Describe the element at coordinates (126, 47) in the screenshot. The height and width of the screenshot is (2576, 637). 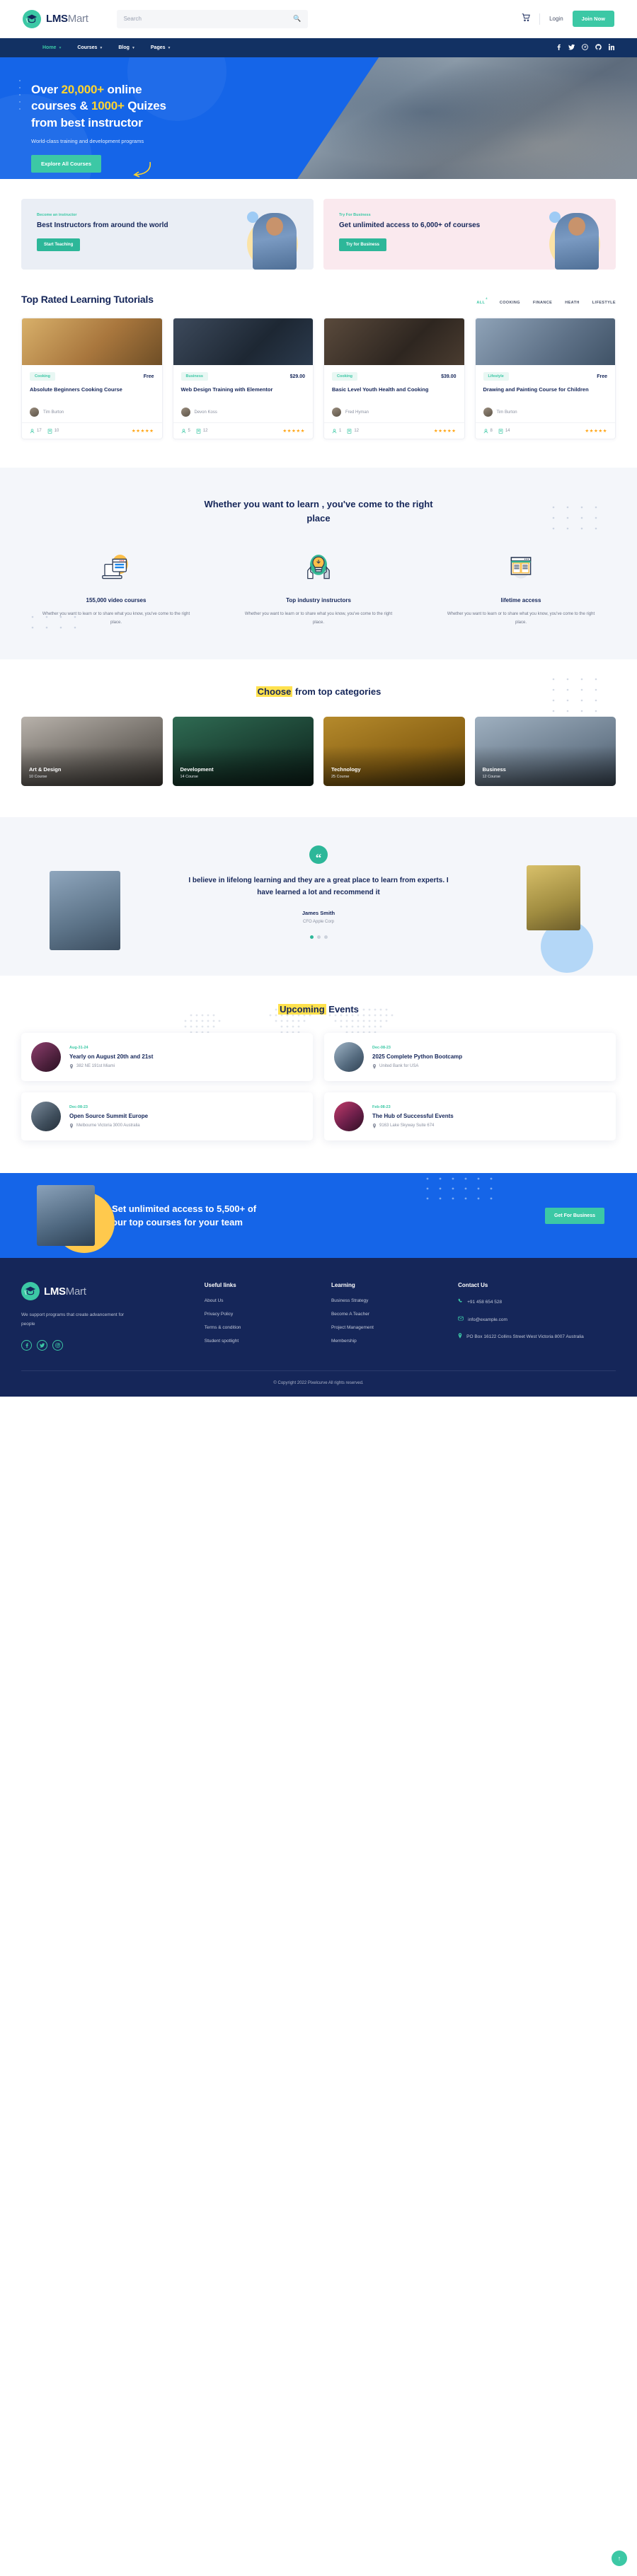
I see `nav-item-blog: Blog ▼` at that location.